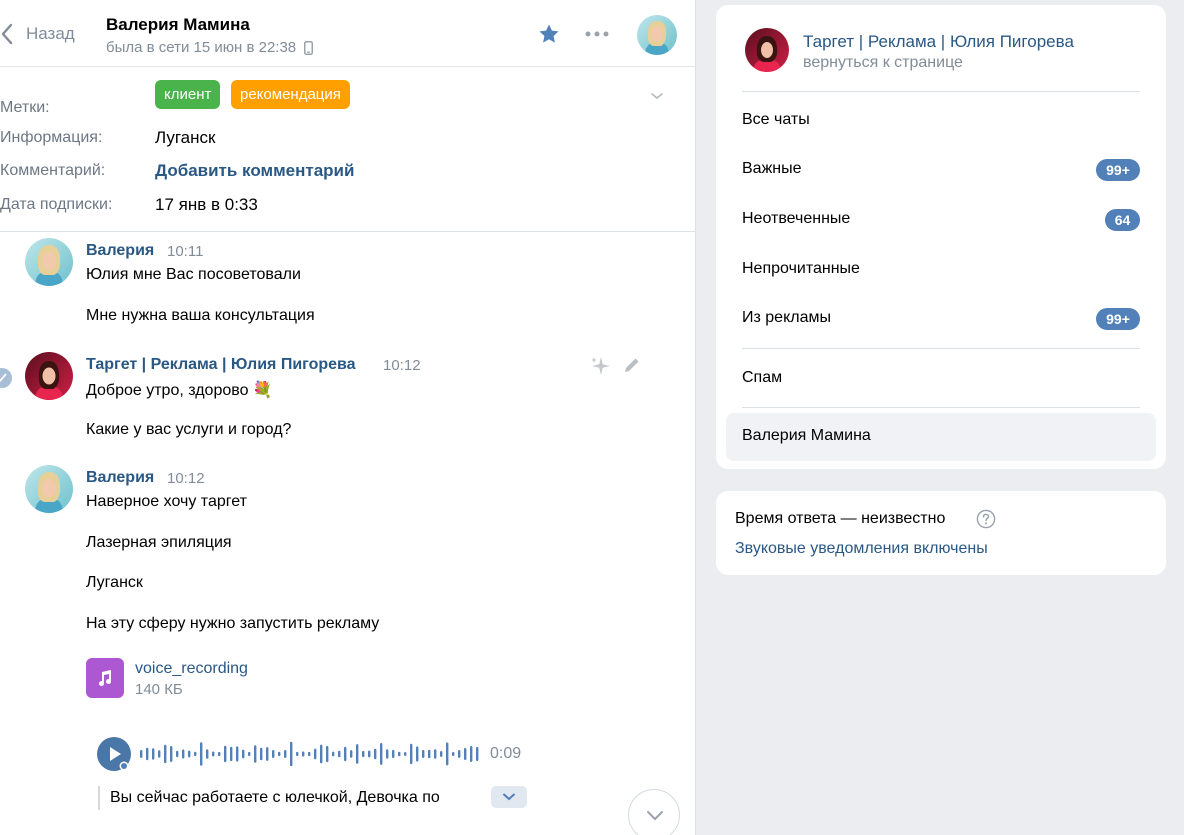 The width and height of the screenshot is (1184, 835). Describe the element at coordinates (796, 218) in the screenshot. I see `folder-label: Неотвеченные` at that location.